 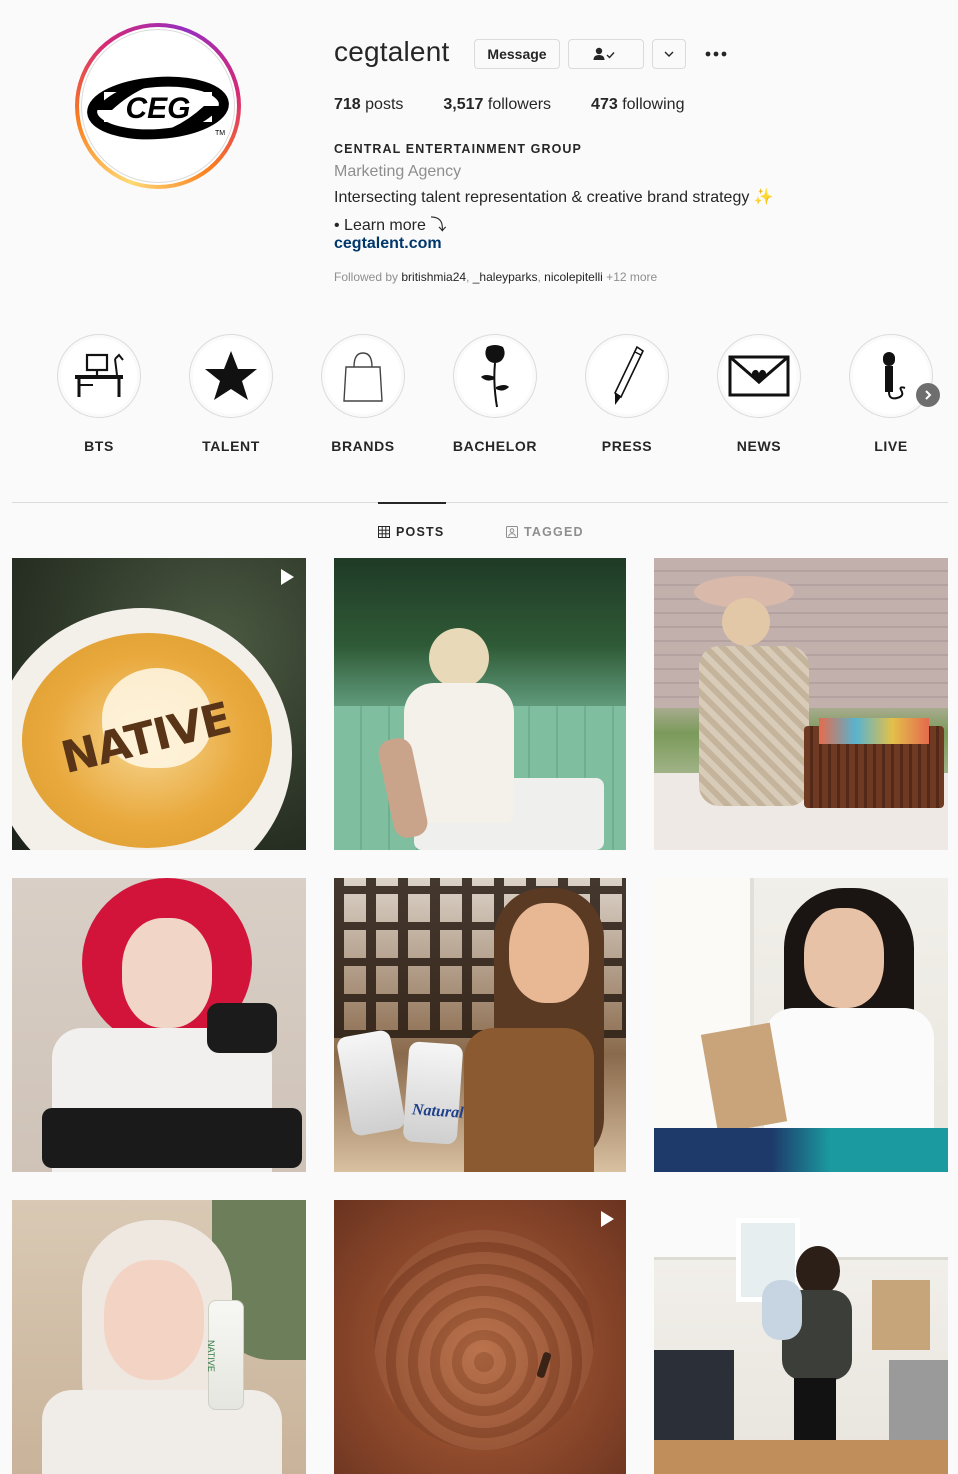 I want to click on more-options-icon, so click(x=716, y=54).